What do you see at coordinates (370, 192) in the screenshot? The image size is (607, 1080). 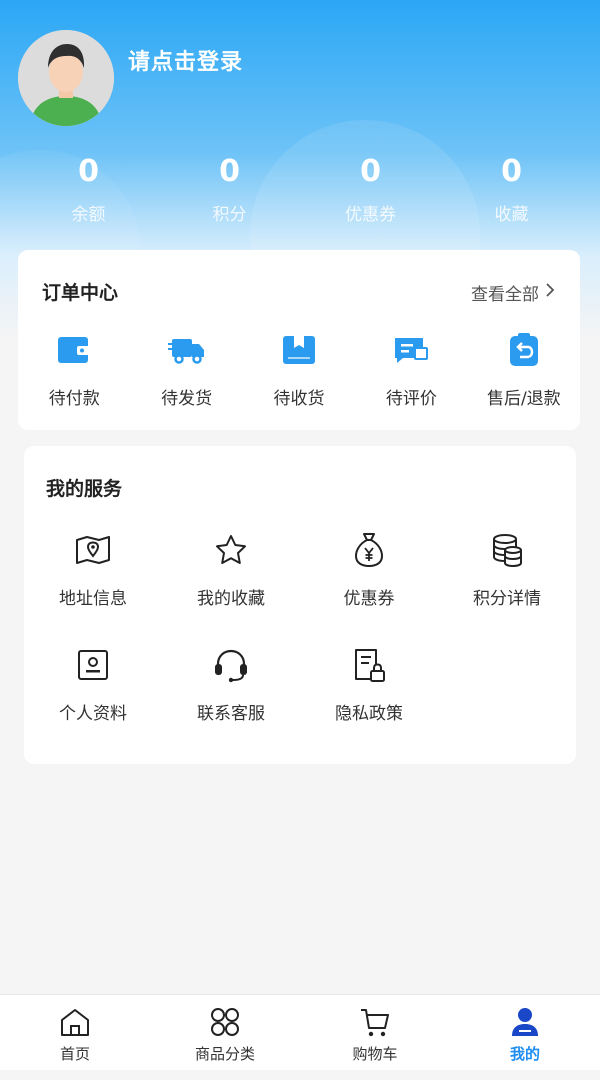 I see `stat-coupons: 0 优惠券` at bounding box center [370, 192].